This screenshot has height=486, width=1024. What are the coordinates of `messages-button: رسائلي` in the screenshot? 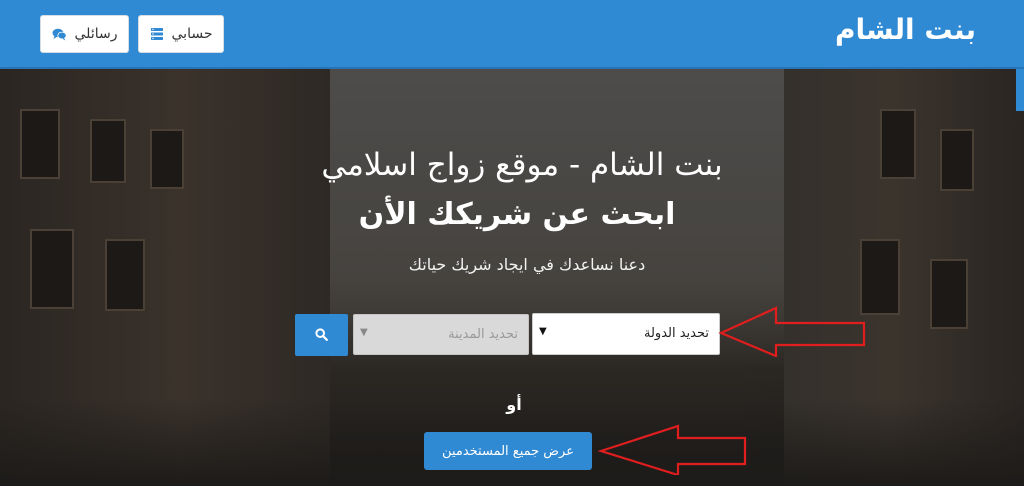 It's located at (84, 34).